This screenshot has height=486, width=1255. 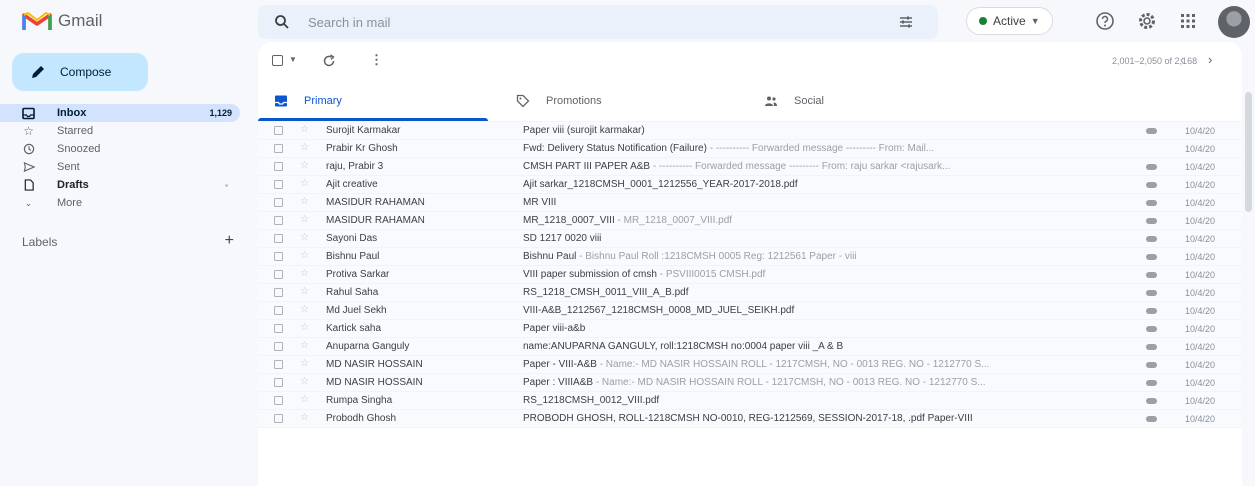 What do you see at coordinates (80, 72) in the screenshot?
I see `compose-button: Compose` at bounding box center [80, 72].